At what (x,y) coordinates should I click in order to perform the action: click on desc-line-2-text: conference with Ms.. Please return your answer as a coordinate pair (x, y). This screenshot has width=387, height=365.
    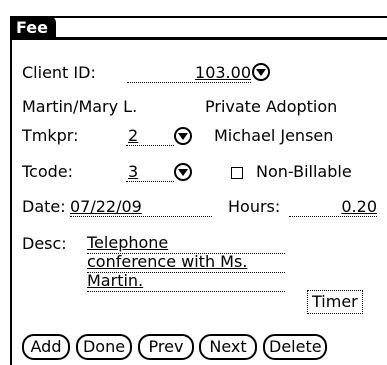
    Looking at the image, I should click on (167, 261).